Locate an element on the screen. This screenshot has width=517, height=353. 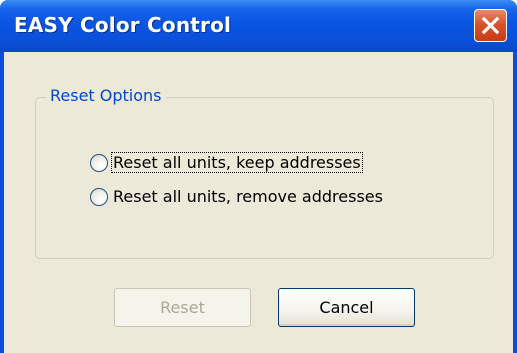
radio-keep-addresses: Reset all units, keep addresses is located at coordinates (226, 162).